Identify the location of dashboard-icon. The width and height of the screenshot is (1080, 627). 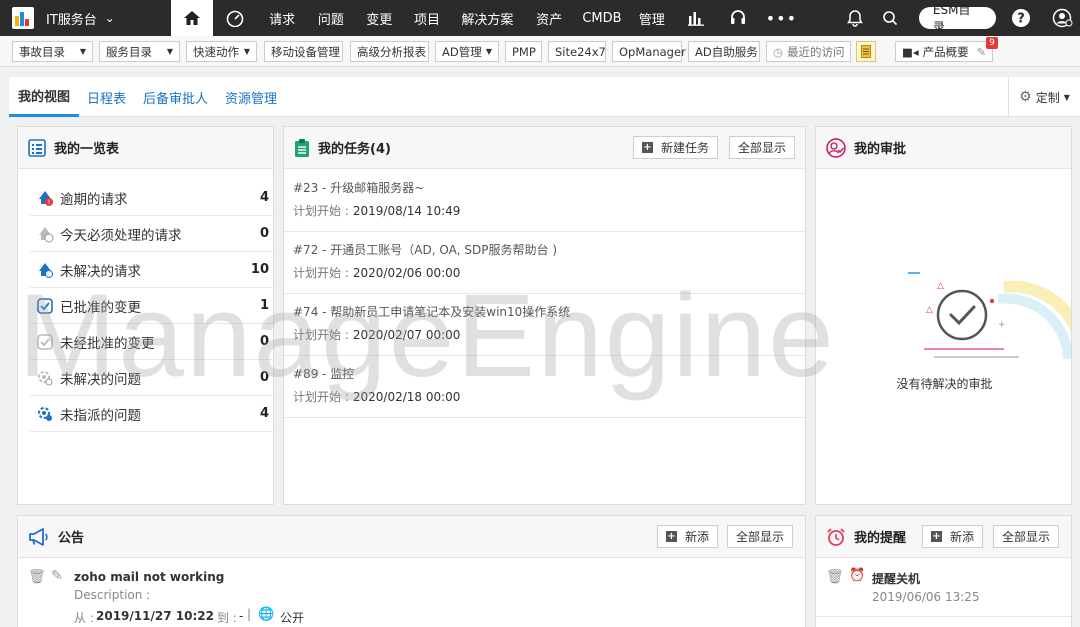
(235, 18).